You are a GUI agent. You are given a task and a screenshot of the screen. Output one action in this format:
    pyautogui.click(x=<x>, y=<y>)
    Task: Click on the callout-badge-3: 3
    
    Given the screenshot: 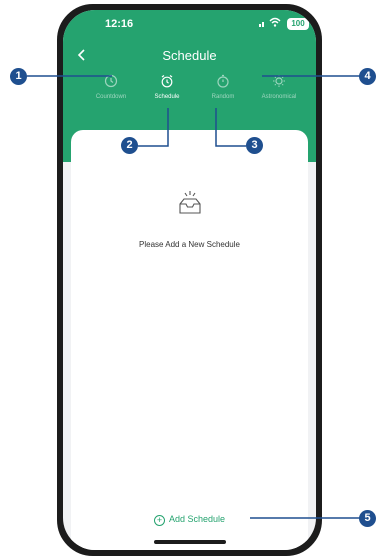 What is the action you would take?
    pyautogui.click(x=254, y=145)
    